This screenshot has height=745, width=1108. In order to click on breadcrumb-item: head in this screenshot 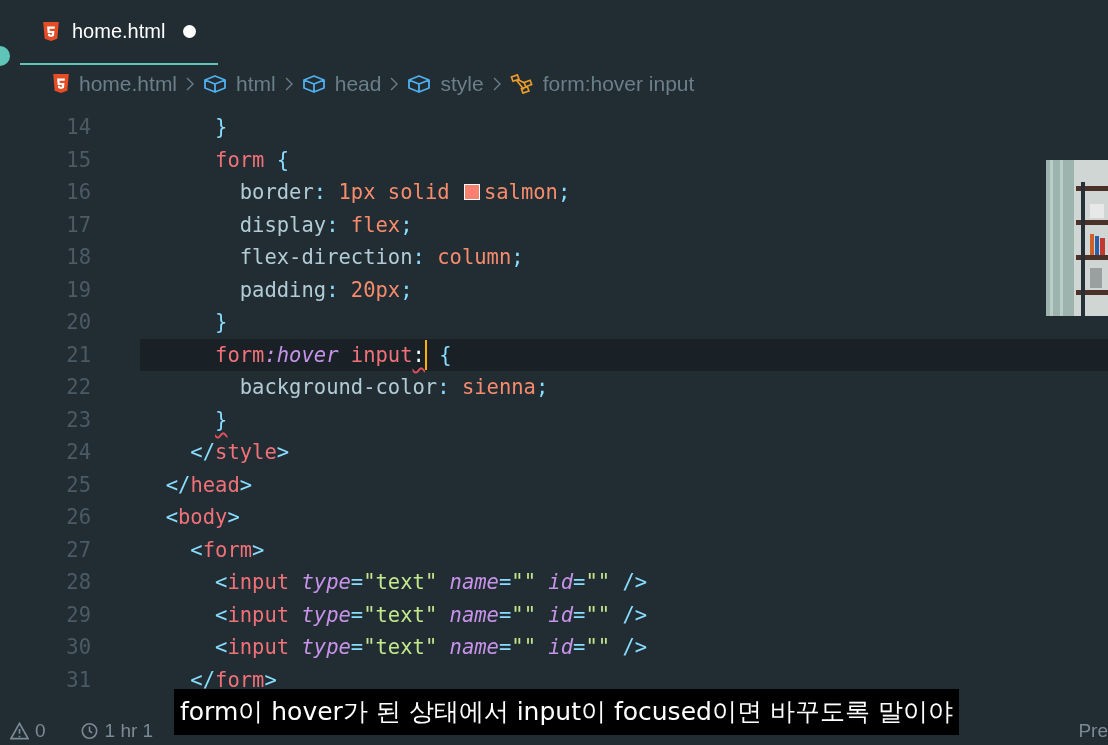, I will do `click(358, 84)`.